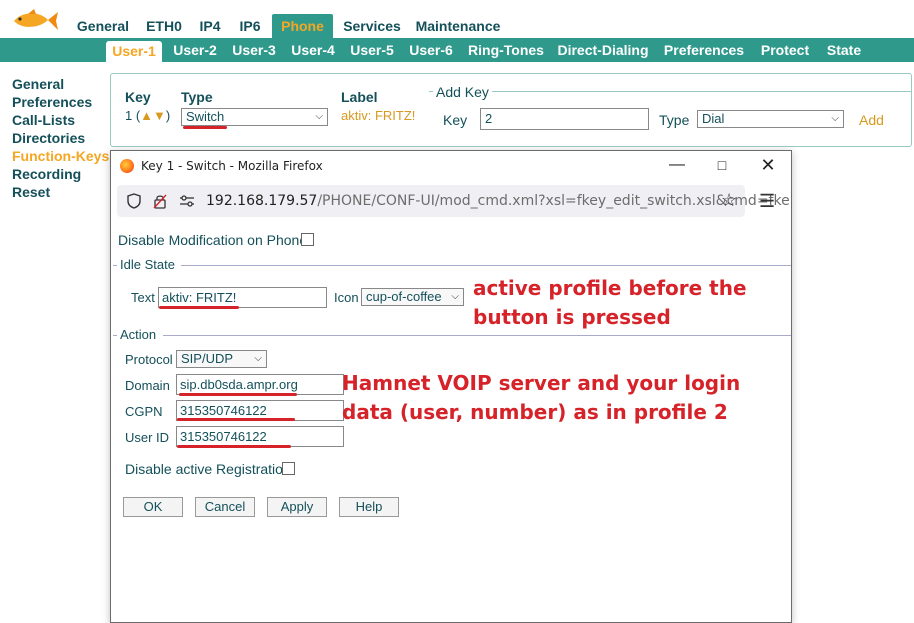 Image resolution: width=914 pixels, height=623 pixels. I want to click on key-number: 1 (▲▼), so click(147, 115).